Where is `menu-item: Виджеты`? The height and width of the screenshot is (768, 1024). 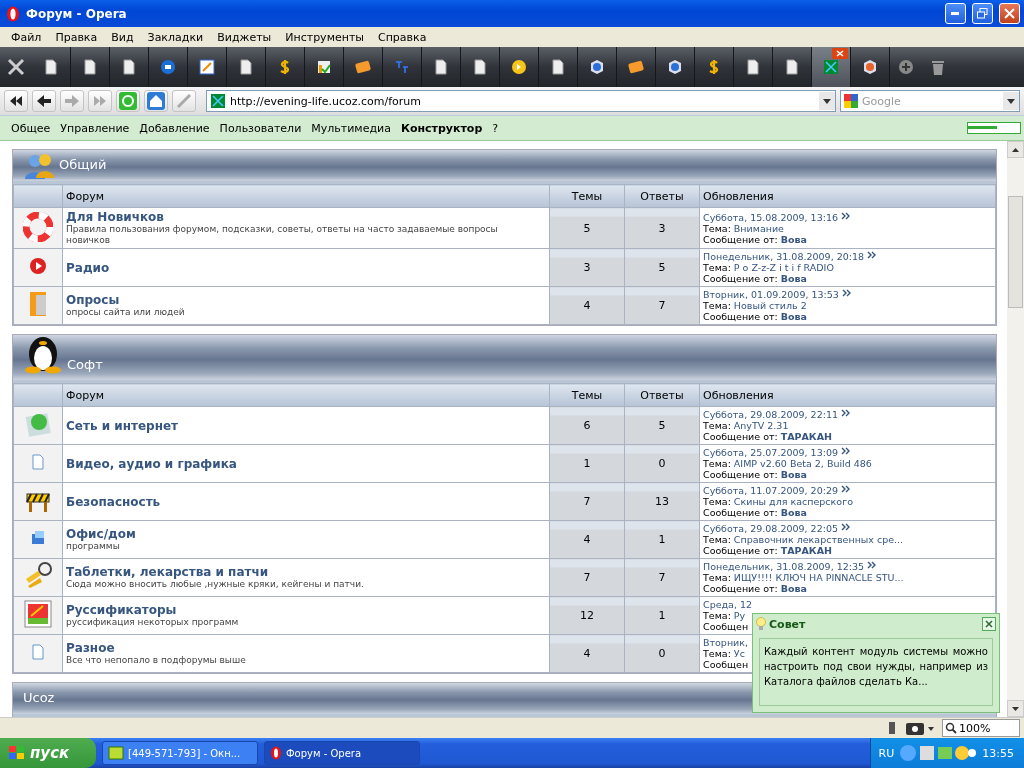
menu-item: Виджеты is located at coordinates (244, 37).